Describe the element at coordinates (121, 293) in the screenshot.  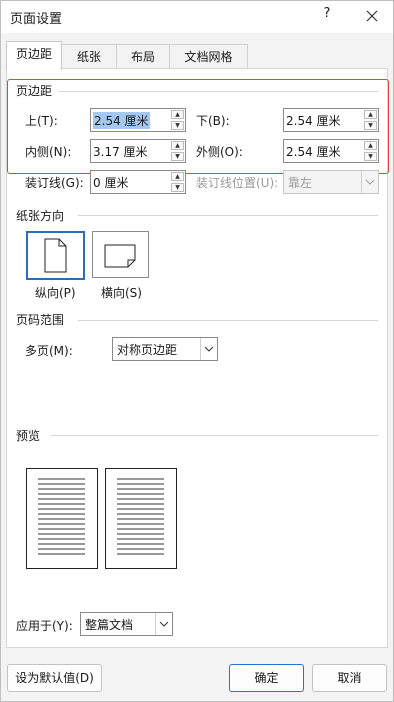
I see `landscape-label: 横向(S)` at that location.